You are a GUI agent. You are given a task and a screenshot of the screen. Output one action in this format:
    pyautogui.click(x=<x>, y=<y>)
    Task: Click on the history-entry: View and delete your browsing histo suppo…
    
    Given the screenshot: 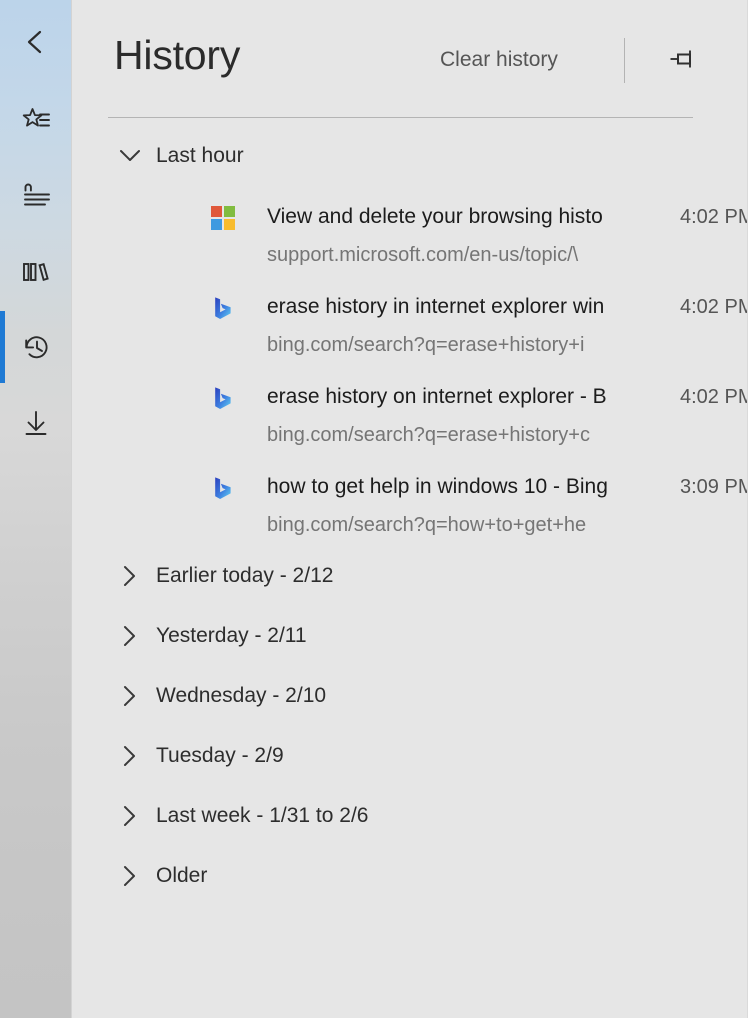 What is the action you would take?
    pyautogui.click(x=409, y=231)
    